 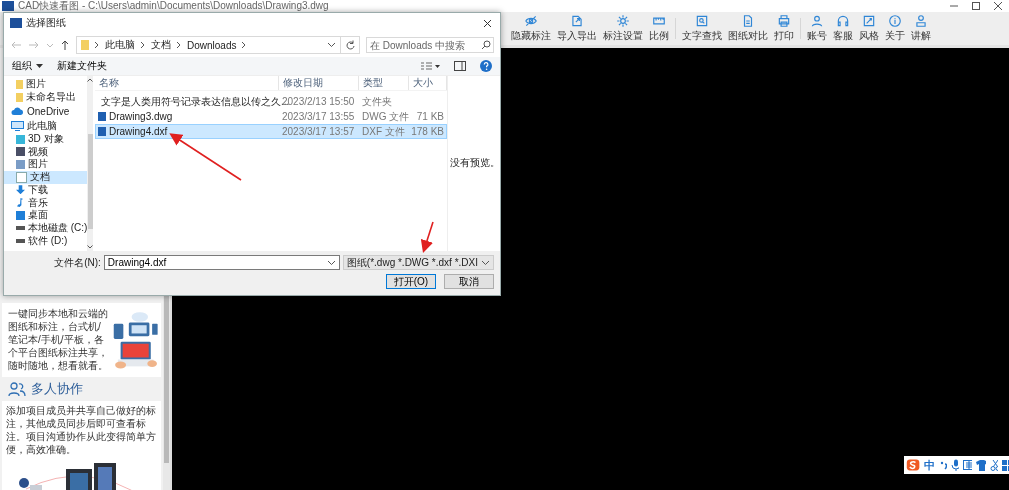 What do you see at coordinates (577, 21) in the screenshot?
I see `export-icon` at bounding box center [577, 21].